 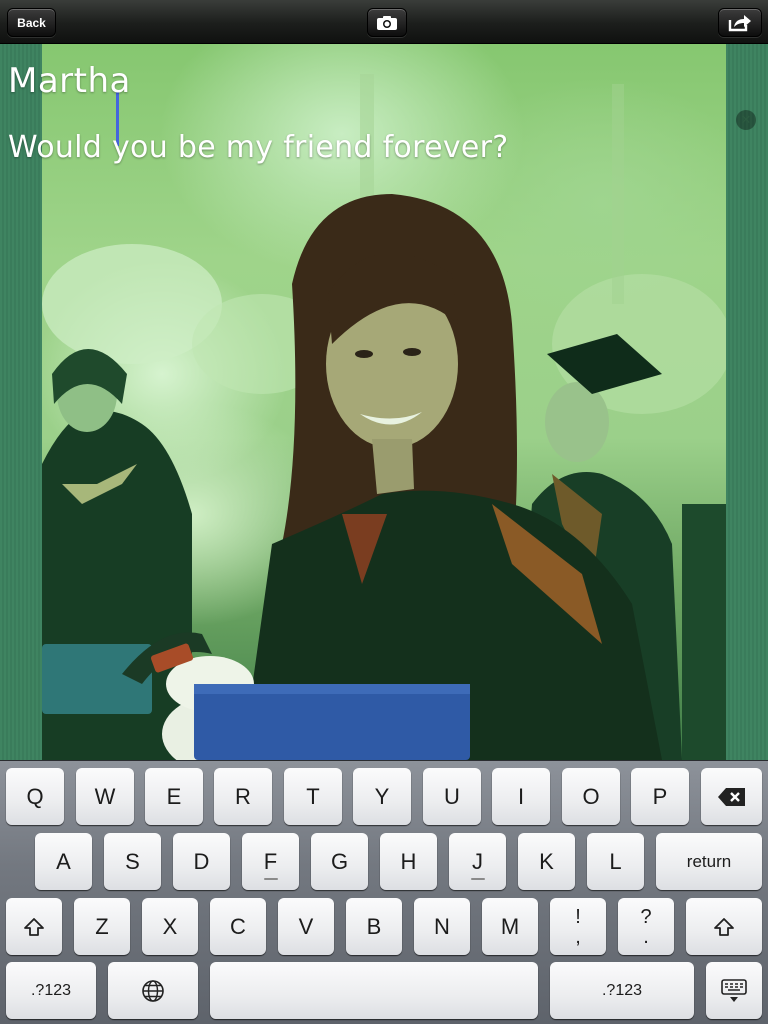 What do you see at coordinates (452, 796) in the screenshot?
I see `key-u: U` at bounding box center [452, 796].